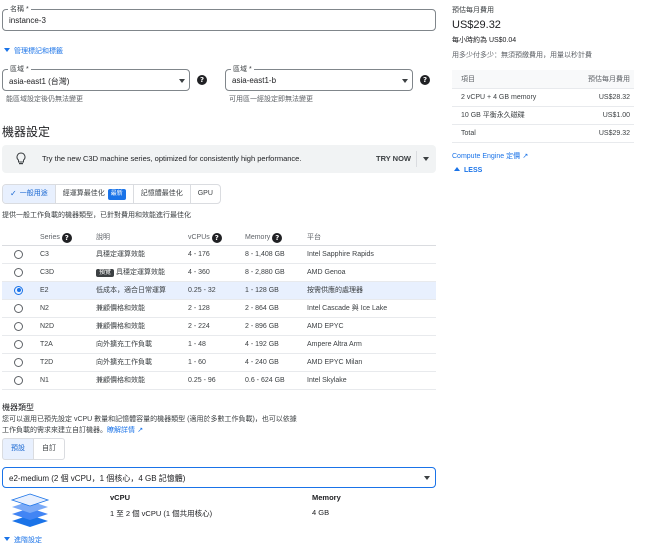  Describe the element at coordinates (105, 272) in the screenshot. I see `preview-badge: 預覽` at that location.